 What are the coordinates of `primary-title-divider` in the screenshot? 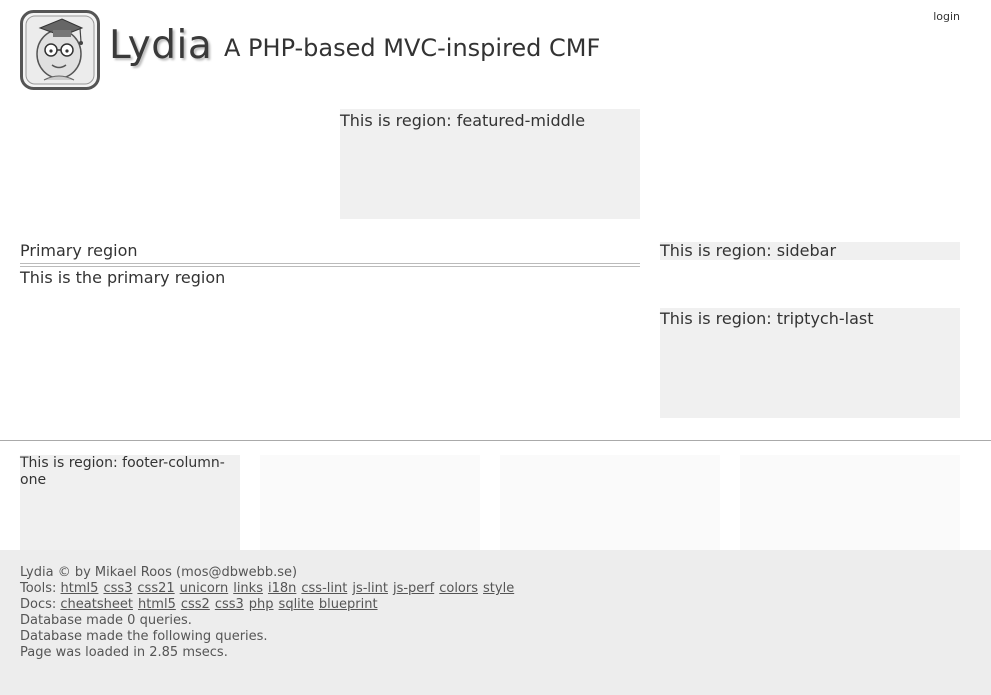 It's located at (330, 265).